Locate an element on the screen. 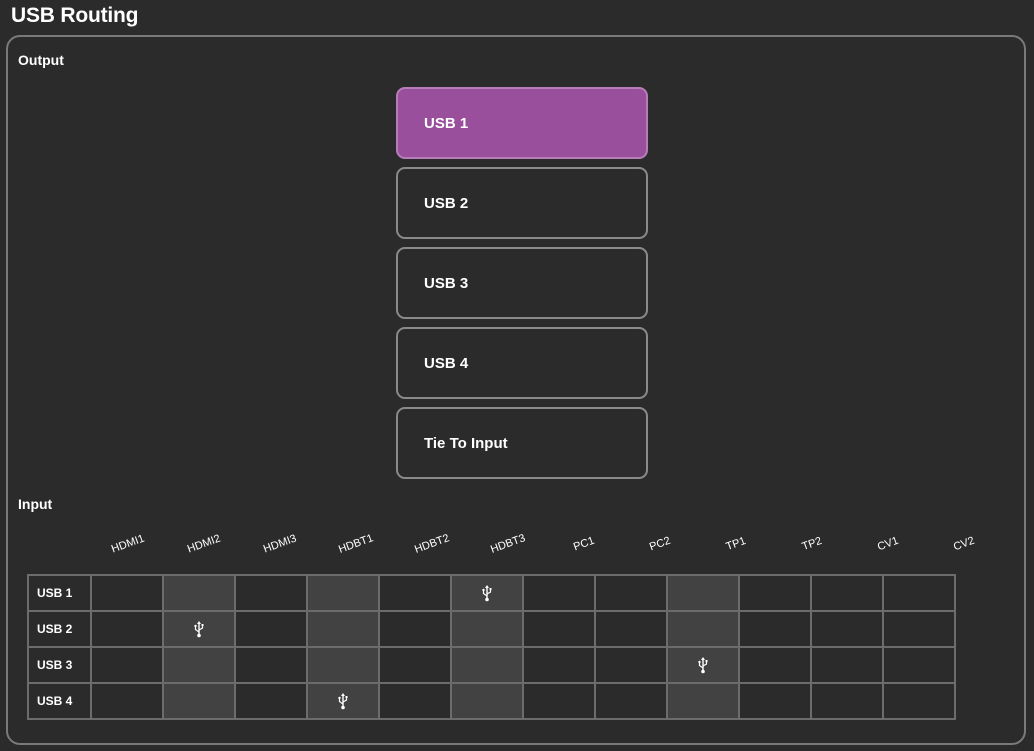 The width and height of the screenshot is (1034, 751). matrix-cell-usb2-pc1 is located at coordinates (559, 629).